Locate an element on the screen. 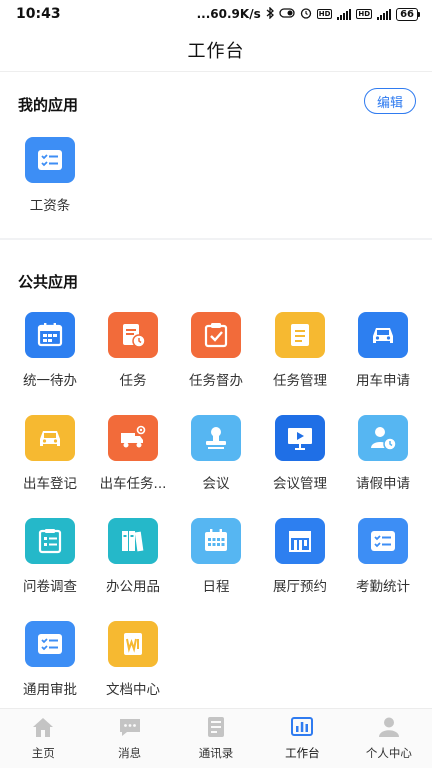 The width and height of the screenshot is (432, 768). app-label: 会议 is located at coordinates (216, 484).